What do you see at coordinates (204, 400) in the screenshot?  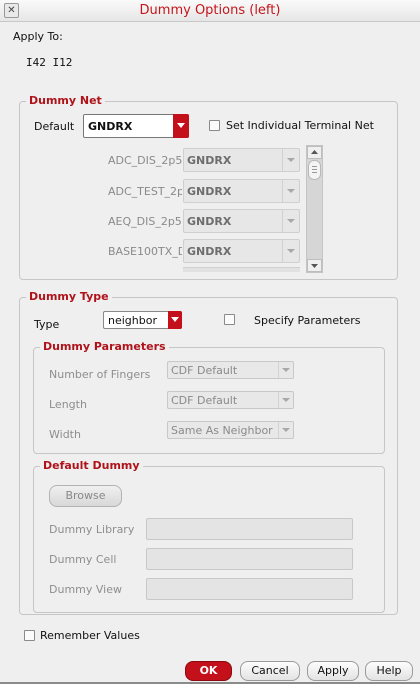 I see `length-value: CDF Default` at bounding box center [204, 400].